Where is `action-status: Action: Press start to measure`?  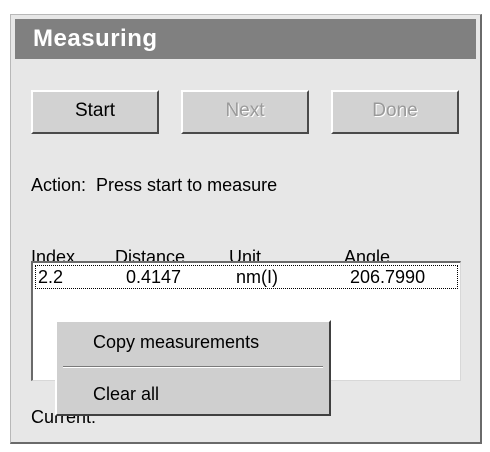 action-status: Action: Press start to measure is located at coordinates (154, 185).